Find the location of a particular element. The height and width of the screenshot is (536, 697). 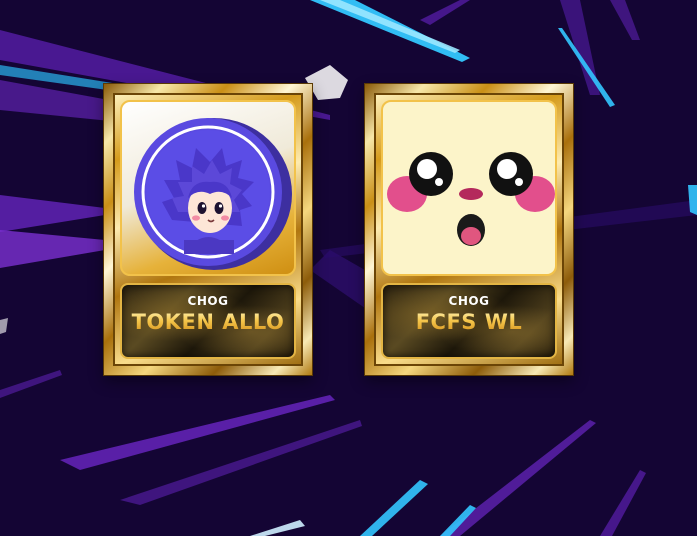

card-frame: CHOG TOKEN ALLO is located at coordinates (208, 229).